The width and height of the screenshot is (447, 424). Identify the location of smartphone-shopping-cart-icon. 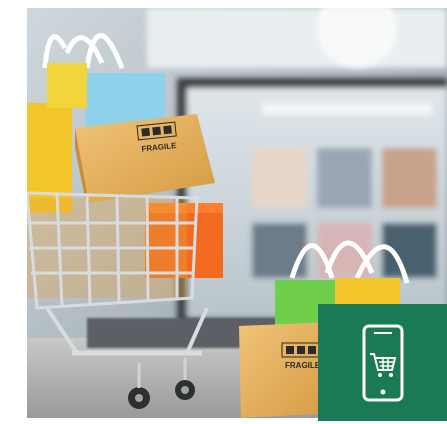
(382, 362).